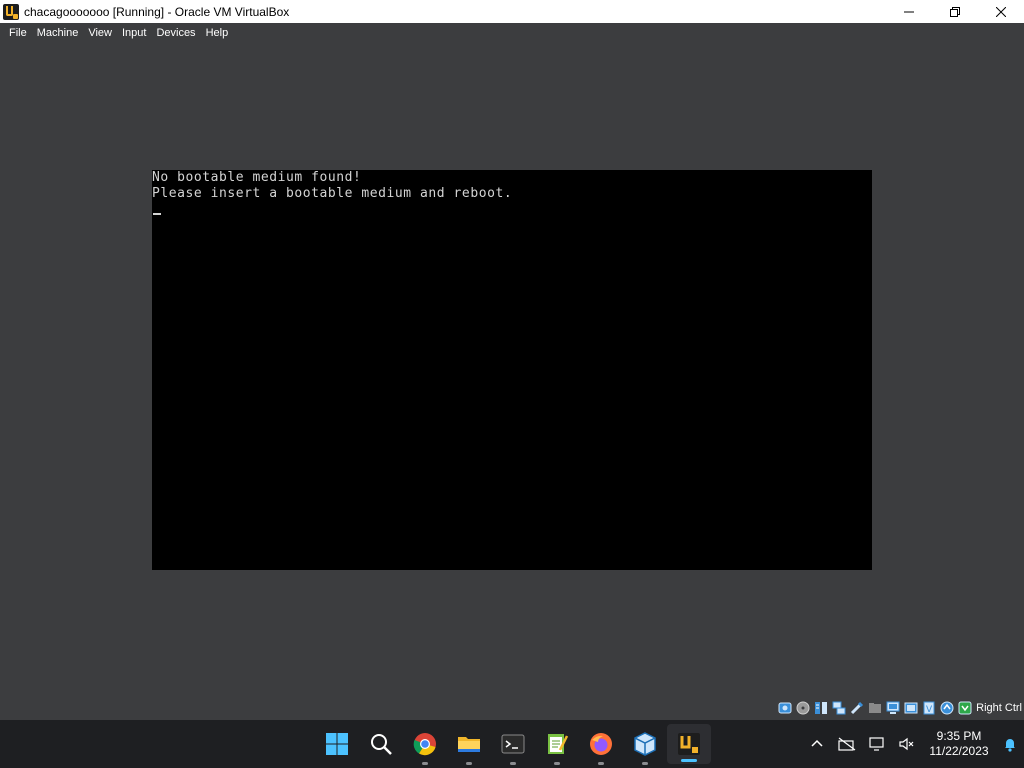 This screenshot has width=1024, height=768. I want to click on menu-file: File, so click(18, 33).